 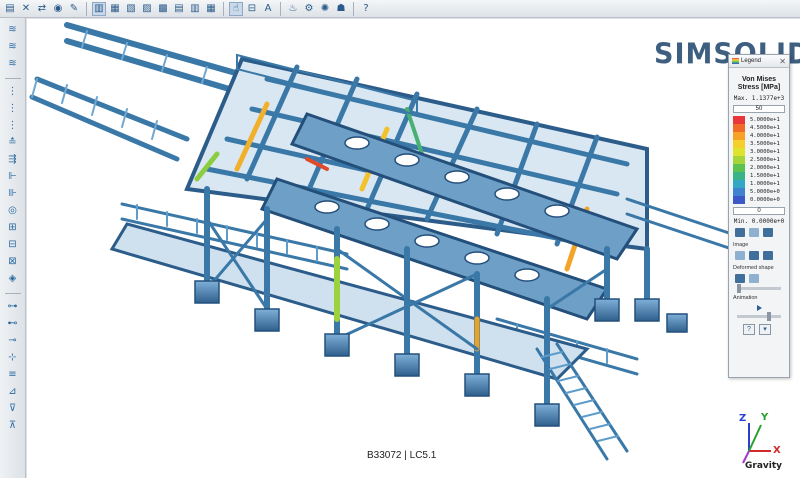 I want to click on left-toolbar: ≋ ≋ ≋ ⋮ ⋮ ⋮ ≛ ⇶ ⊩ ⊪ ◎ ⊞ ⊟ ⊠ ◈ ⊶ ⊷ ⊸ ⊹ ≡ ⊿ ⊽ ⊼, so click(x=13, y=248).